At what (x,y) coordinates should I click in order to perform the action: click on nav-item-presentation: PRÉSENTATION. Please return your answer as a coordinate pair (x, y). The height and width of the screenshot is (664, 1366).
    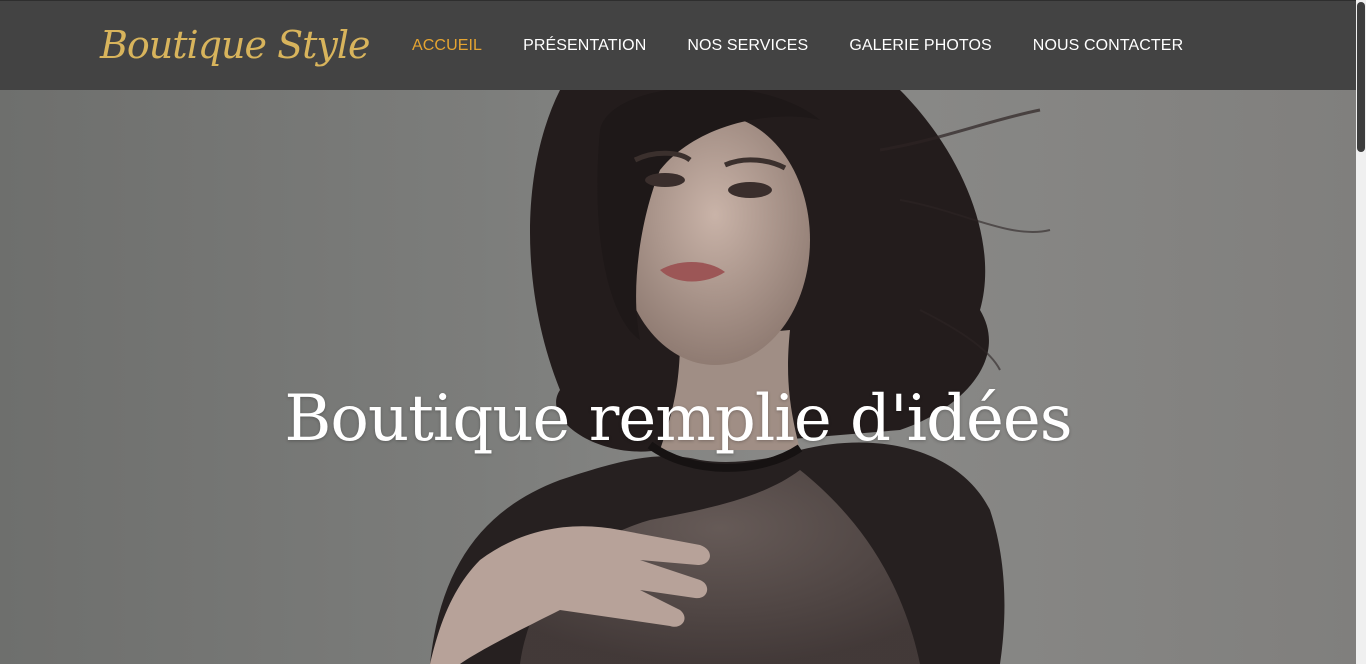
    Looking at the image, I should click on (584, 46).